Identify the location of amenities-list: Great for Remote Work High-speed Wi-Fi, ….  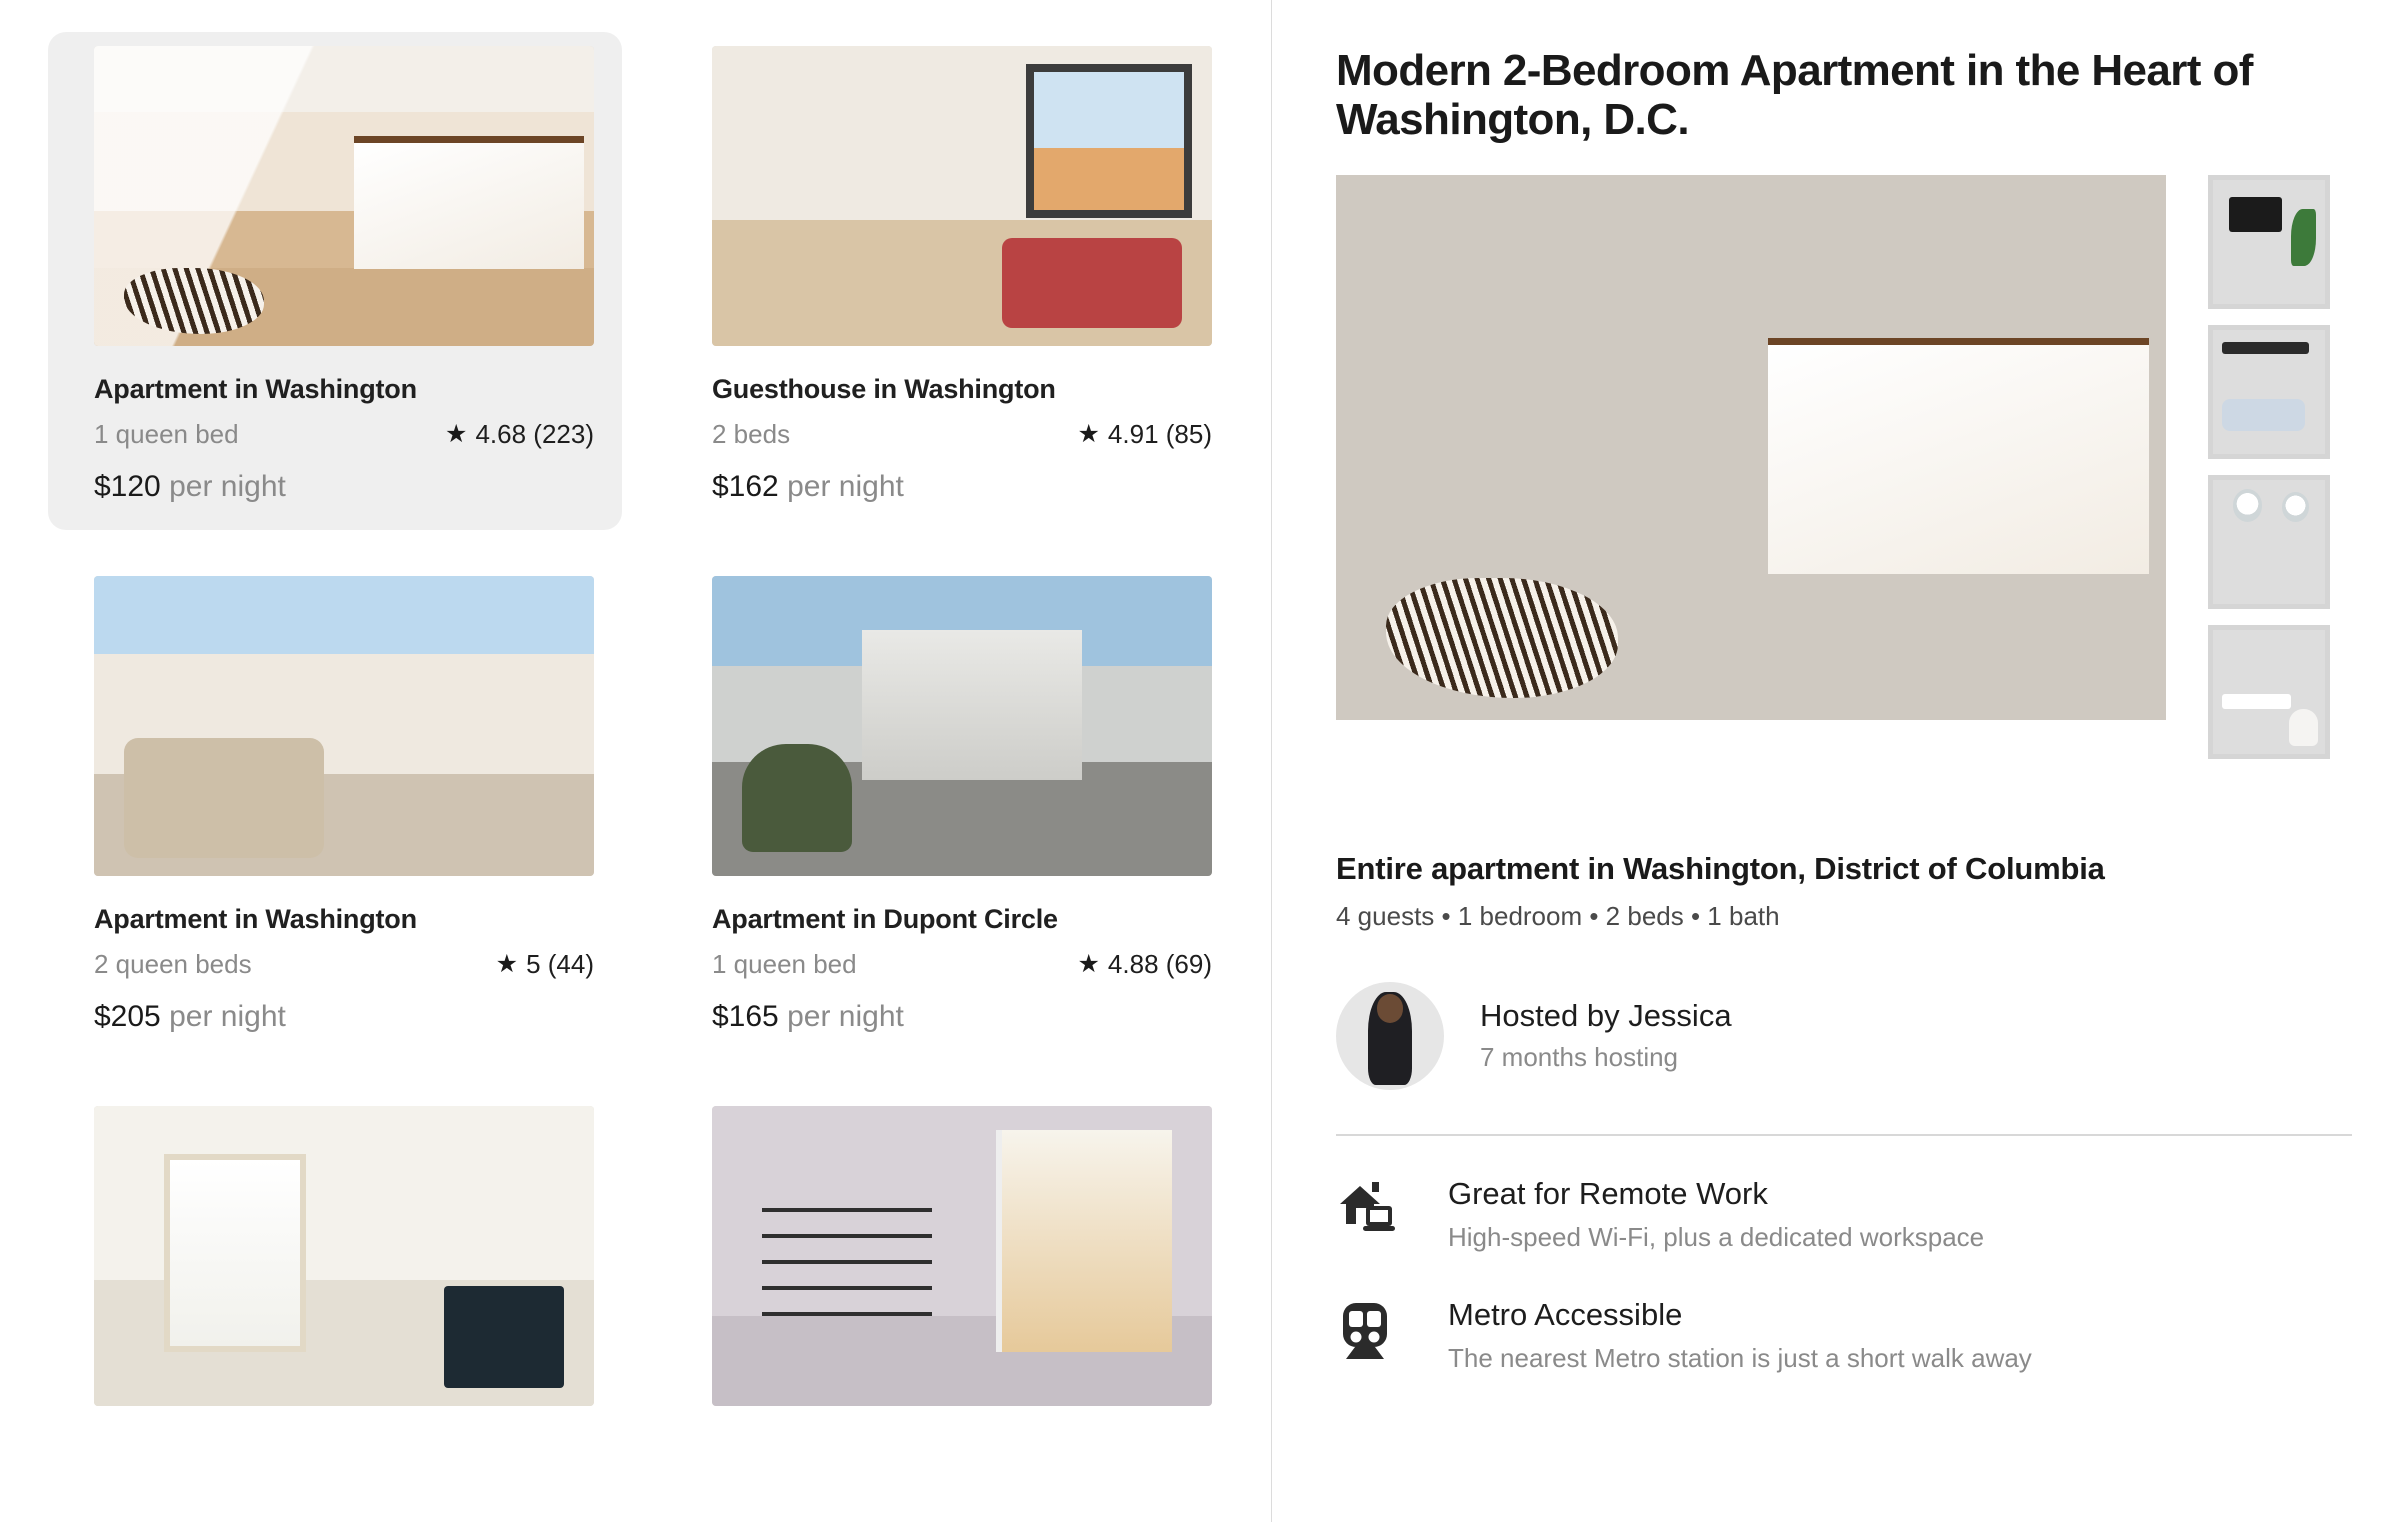
(1859, 1275).